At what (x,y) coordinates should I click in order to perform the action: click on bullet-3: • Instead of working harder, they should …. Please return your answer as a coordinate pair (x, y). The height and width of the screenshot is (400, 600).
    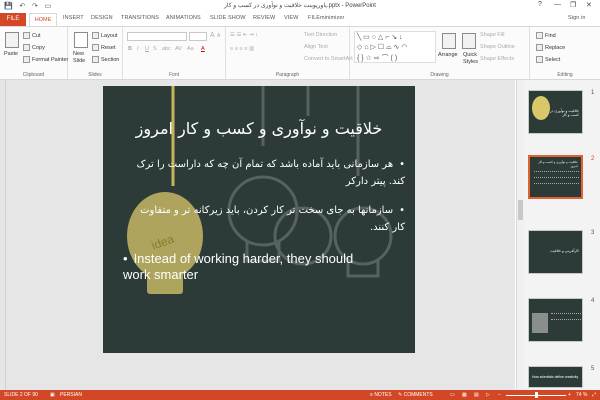
    Looking at the image, I should click on (243, 267).